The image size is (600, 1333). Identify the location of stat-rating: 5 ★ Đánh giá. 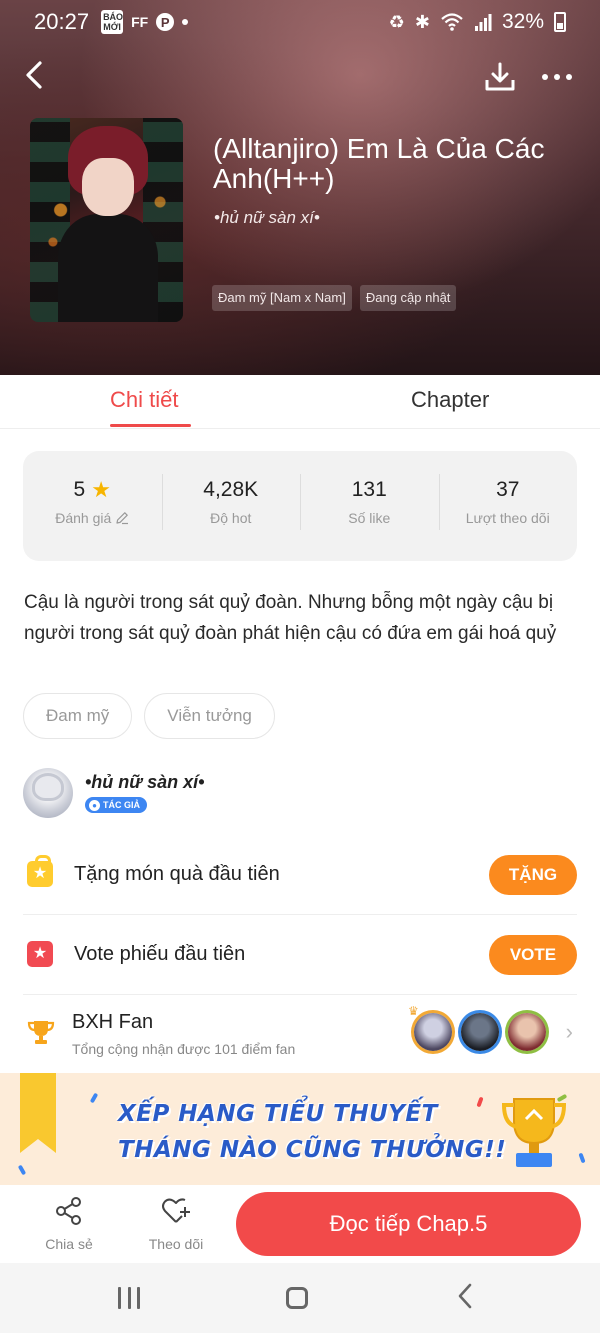
(92, 506).